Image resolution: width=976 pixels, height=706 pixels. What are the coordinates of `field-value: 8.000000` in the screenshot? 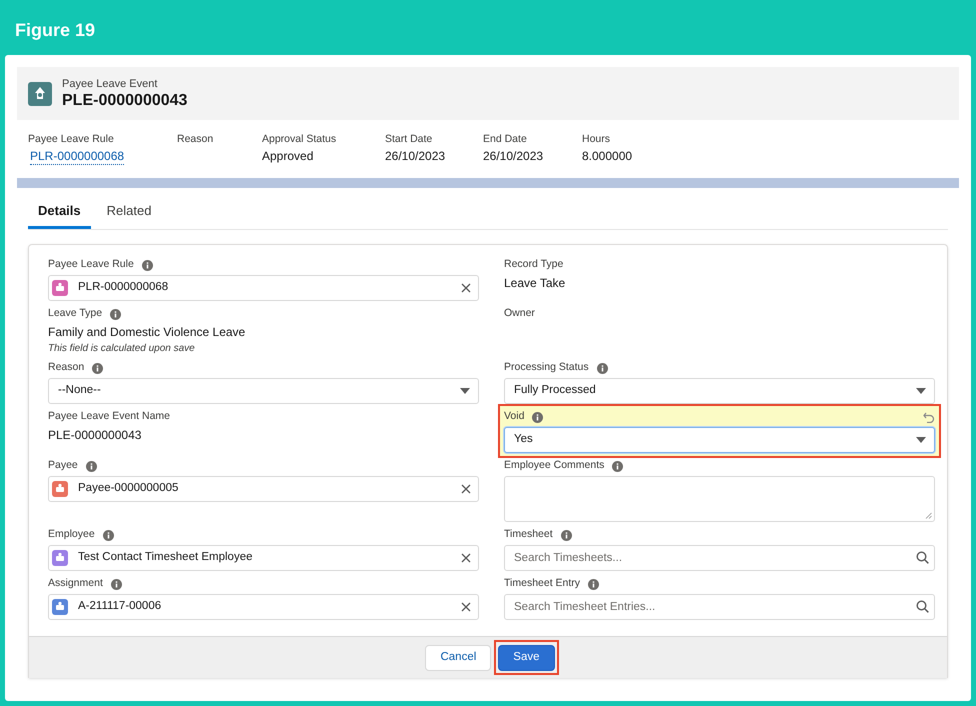 It's located at (608, 156).